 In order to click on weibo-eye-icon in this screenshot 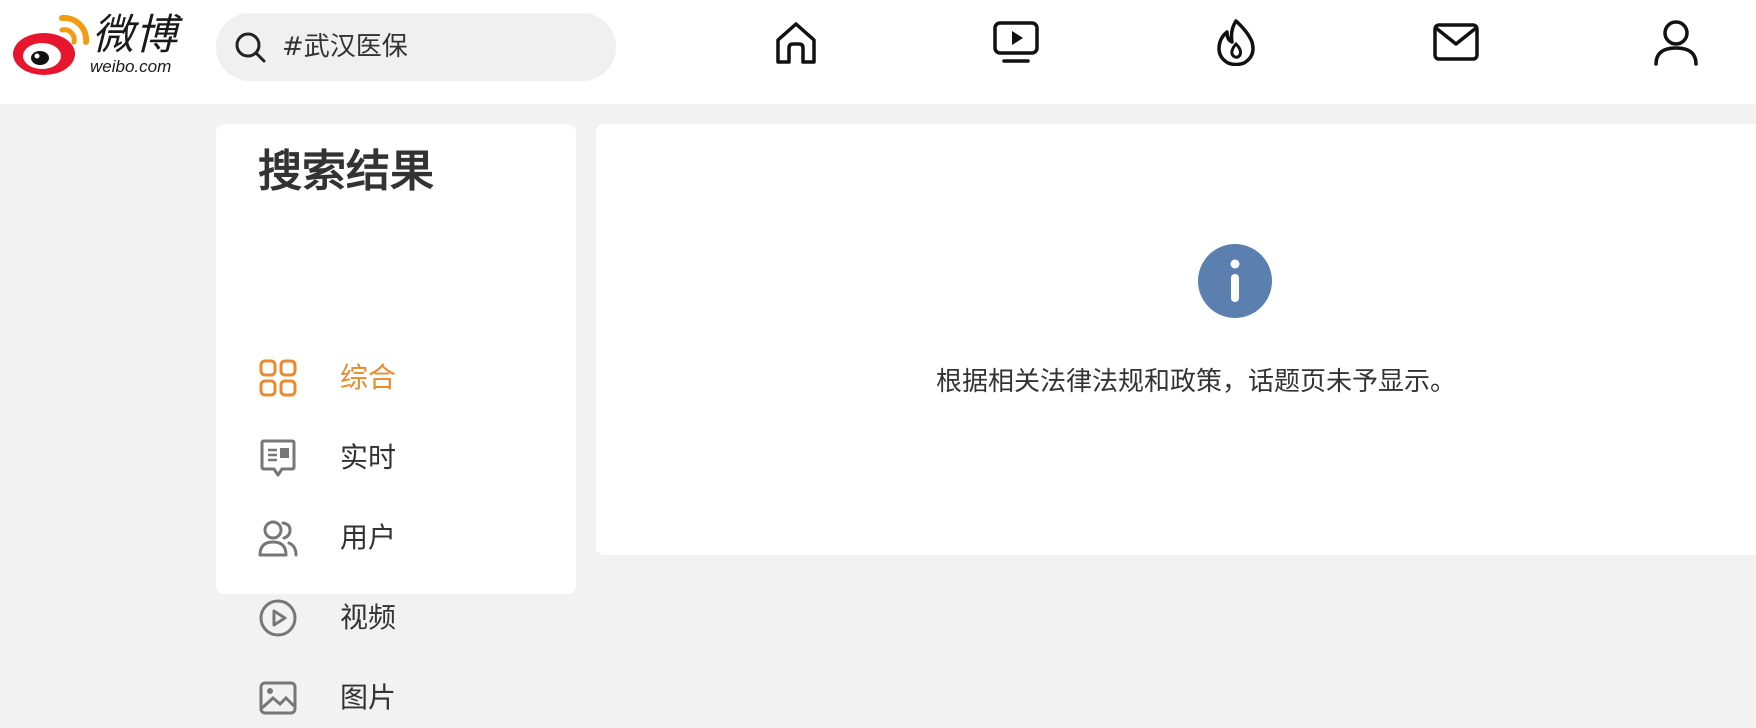, I will do `click(51, 44)`.